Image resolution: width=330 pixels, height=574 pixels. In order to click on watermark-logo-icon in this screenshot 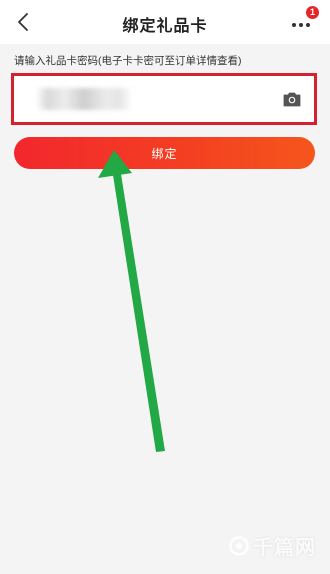, I will do `click(239, 545)`.